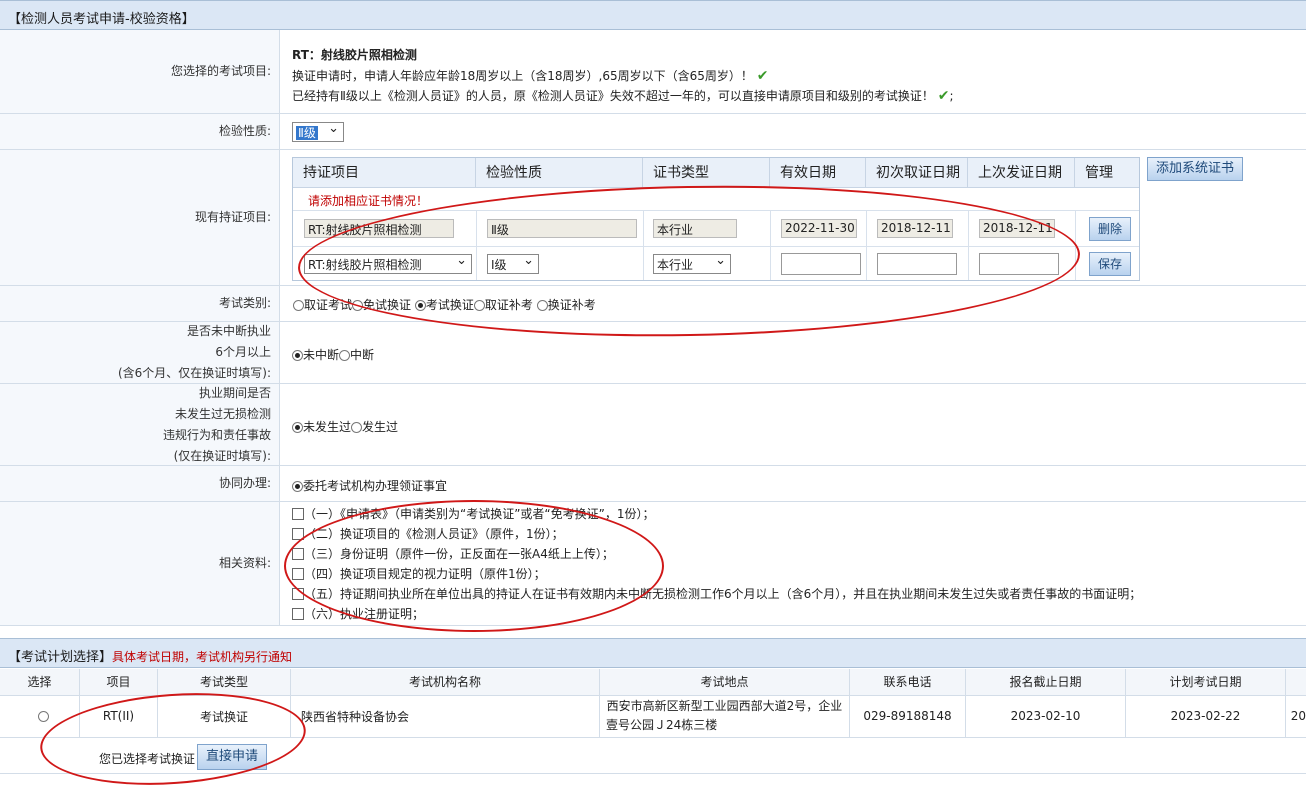 This screenshot has height=793, width=1306. I want to click on exam-type-options: 取证考试 免试换证 考试换证 取证补考 换证补考, so click(444, 304).